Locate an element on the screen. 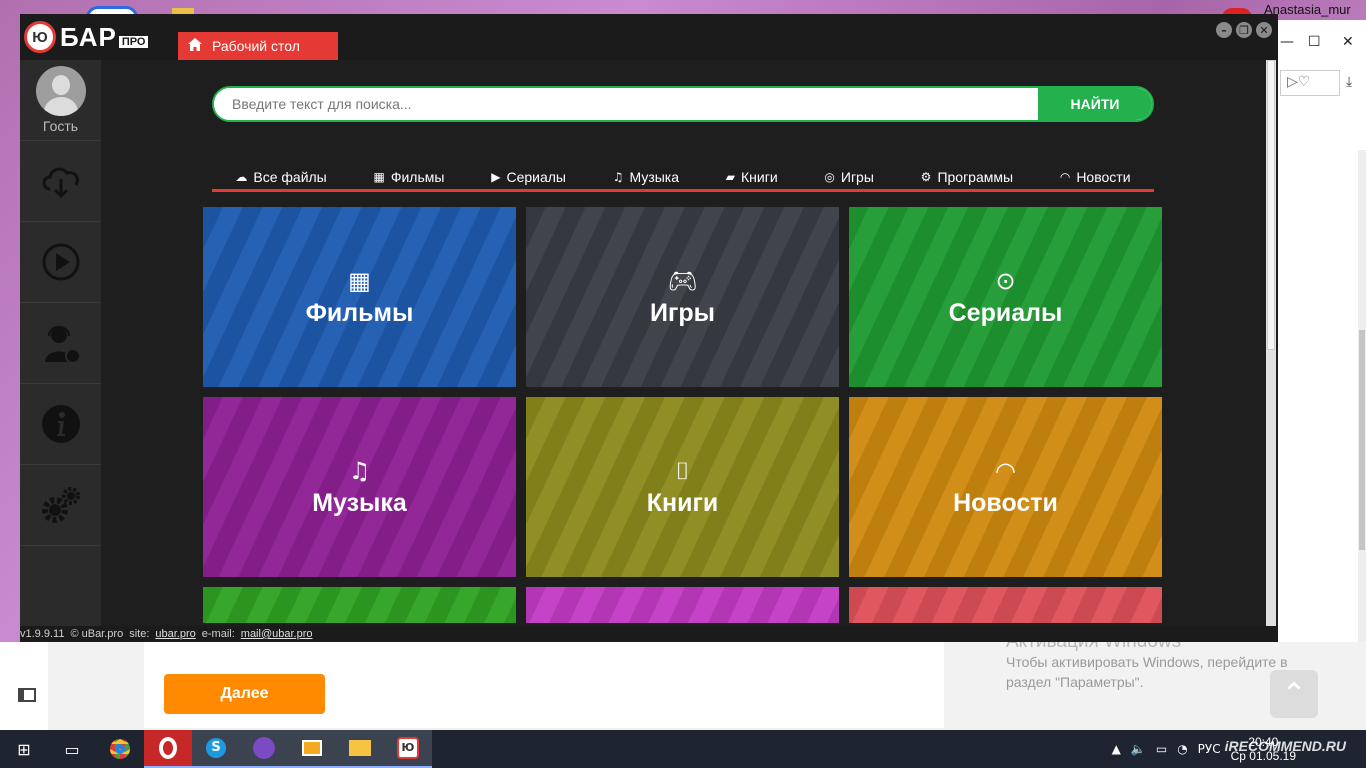  background-sidebar-strip is located at coordinates (24, 686).